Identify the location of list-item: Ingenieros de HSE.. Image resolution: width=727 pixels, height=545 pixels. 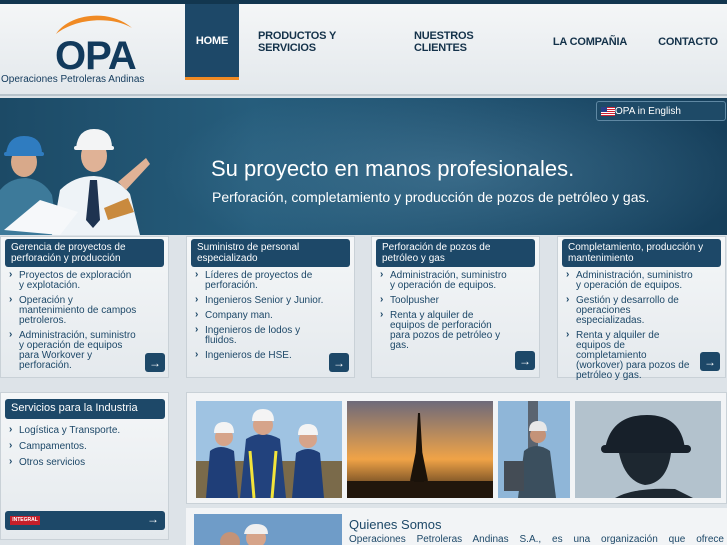
(259, 355).